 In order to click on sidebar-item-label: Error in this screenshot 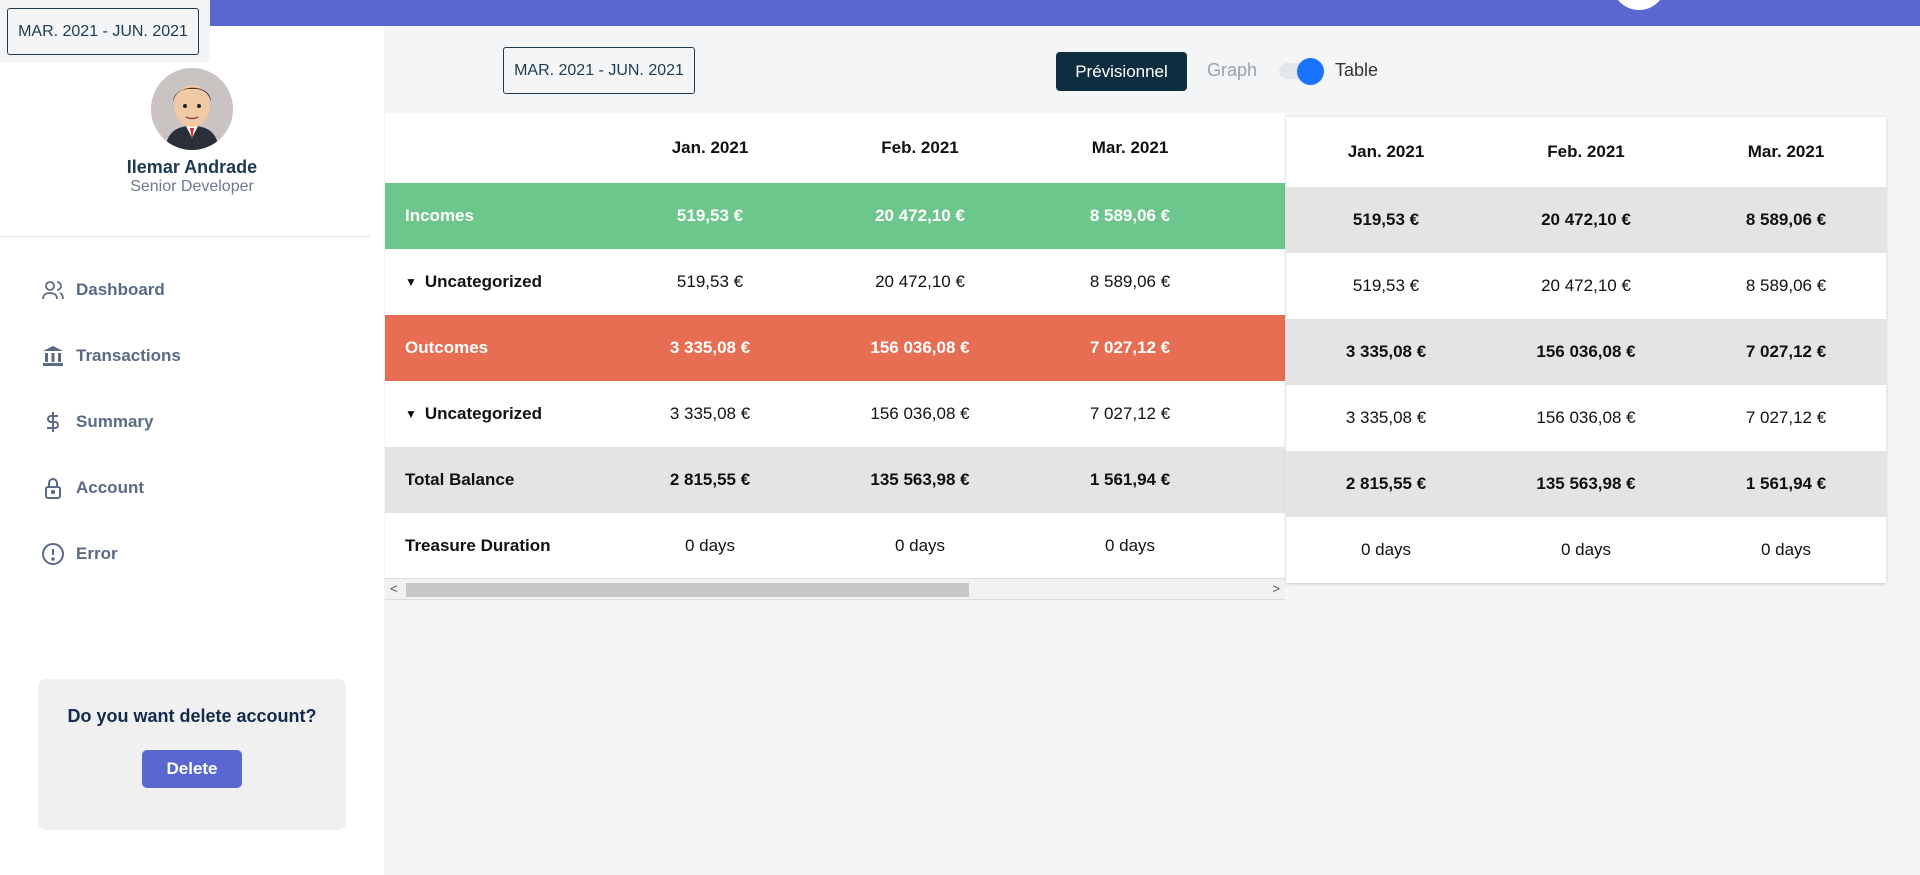, I will do `click(97, 553)`.